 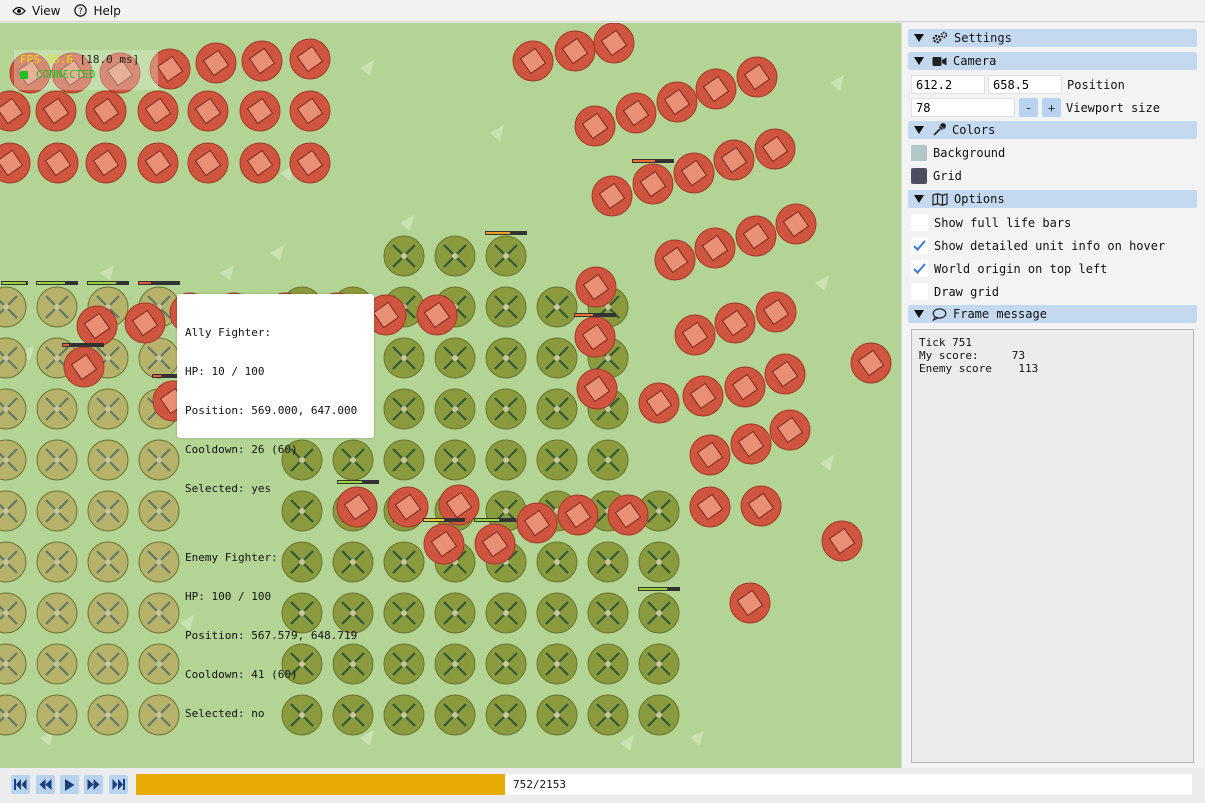 I want to click on fast-forward-button, so click(x=93, y=784).